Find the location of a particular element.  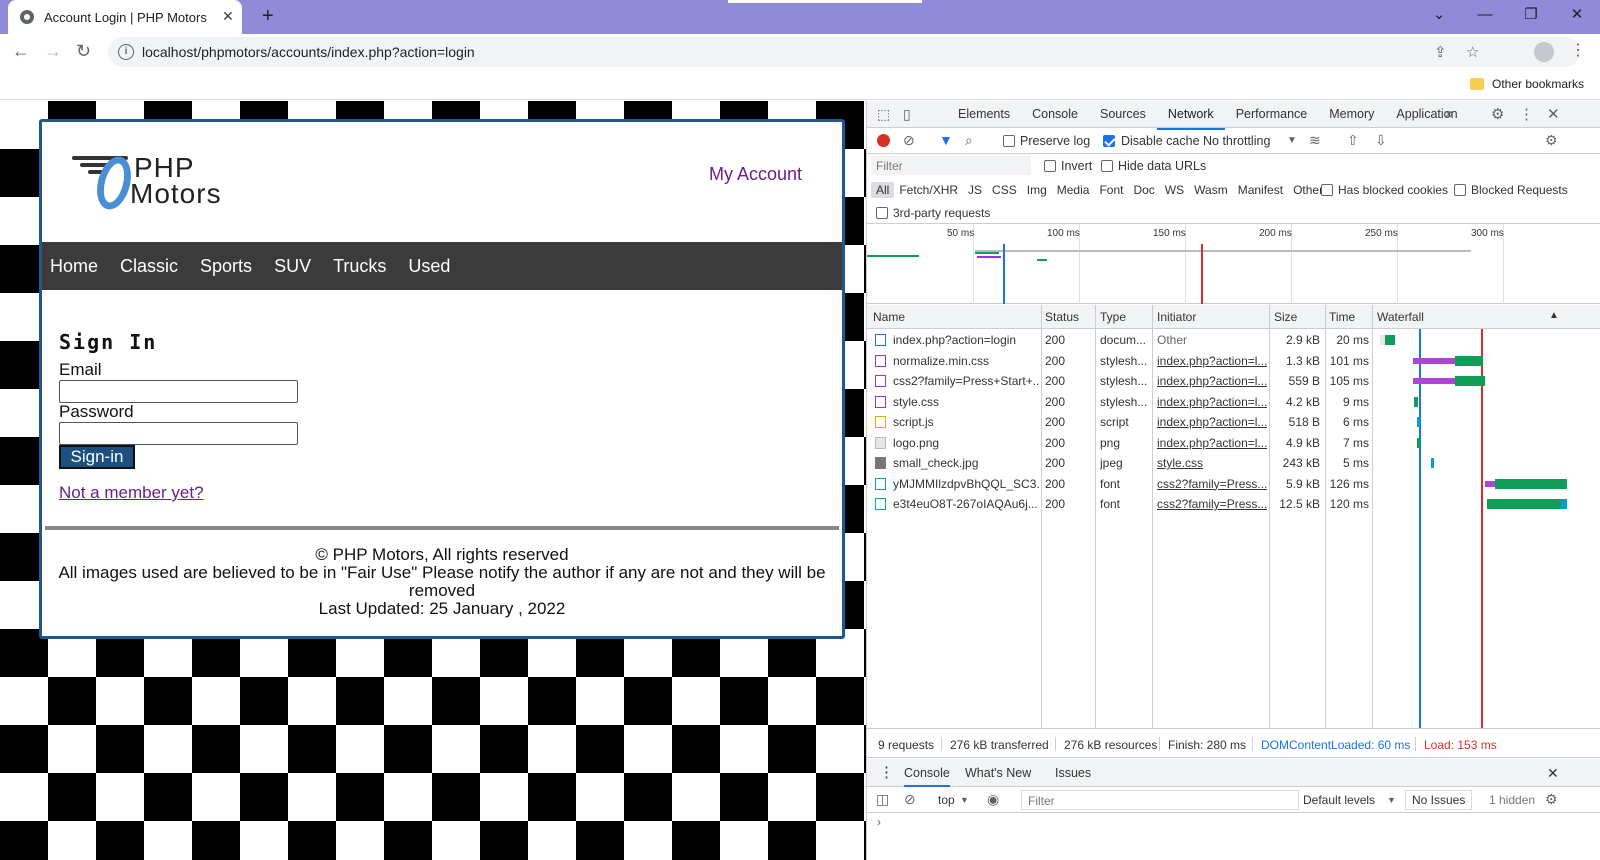

clear-console-icon: ⊘ is located at coordinates (910, 799).